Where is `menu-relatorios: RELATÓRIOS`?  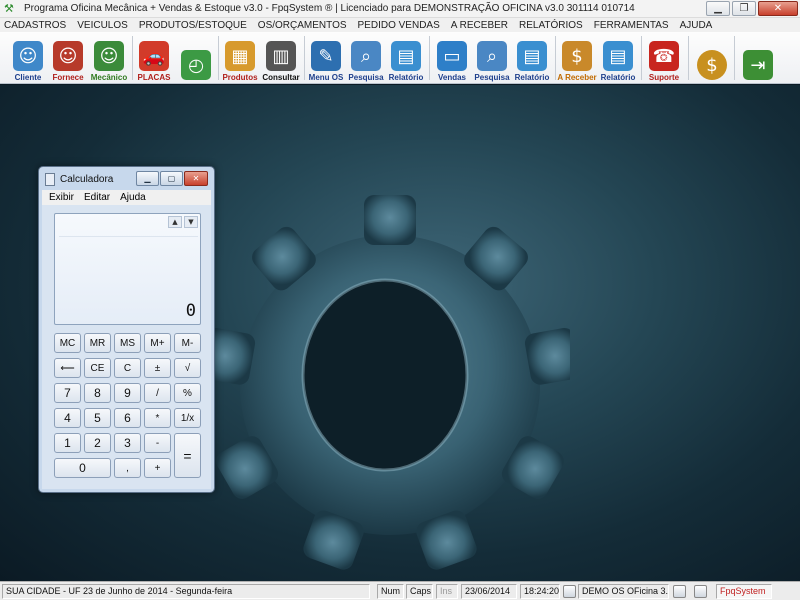
menu-relatorios: RELATÓRIOS is located at coordinates (551, 25).